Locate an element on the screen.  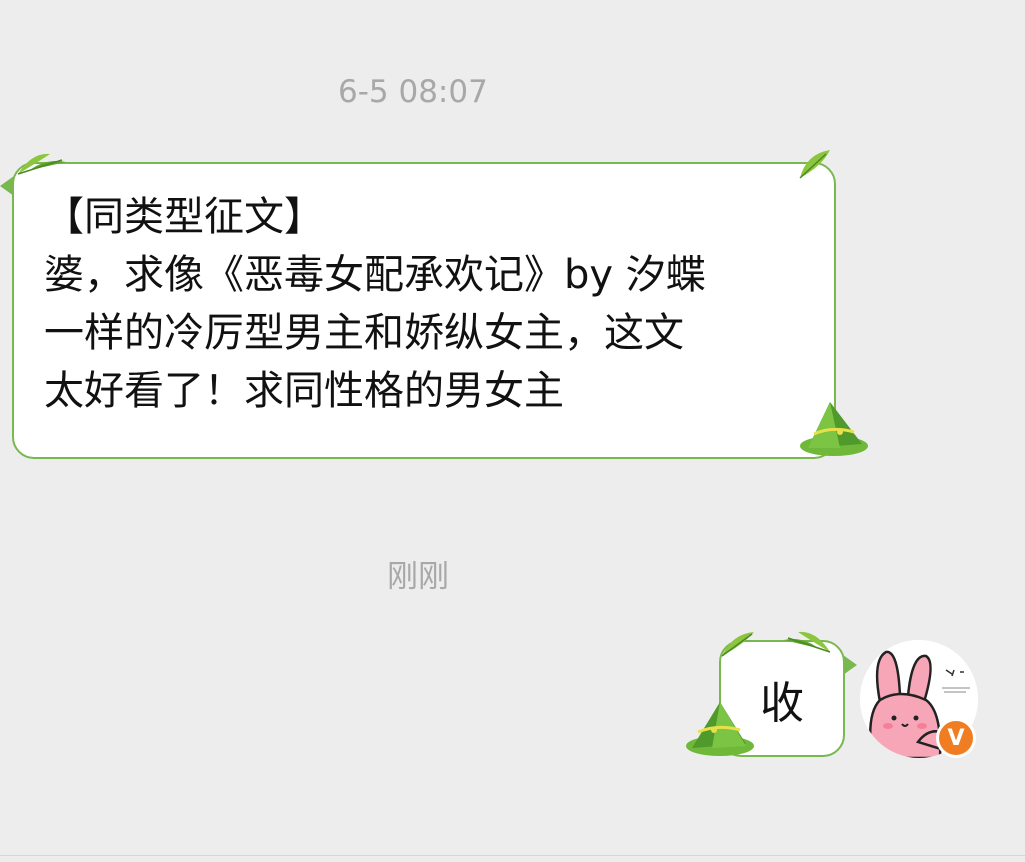
verified-badge-text: V is located at coordinates (956, 738).